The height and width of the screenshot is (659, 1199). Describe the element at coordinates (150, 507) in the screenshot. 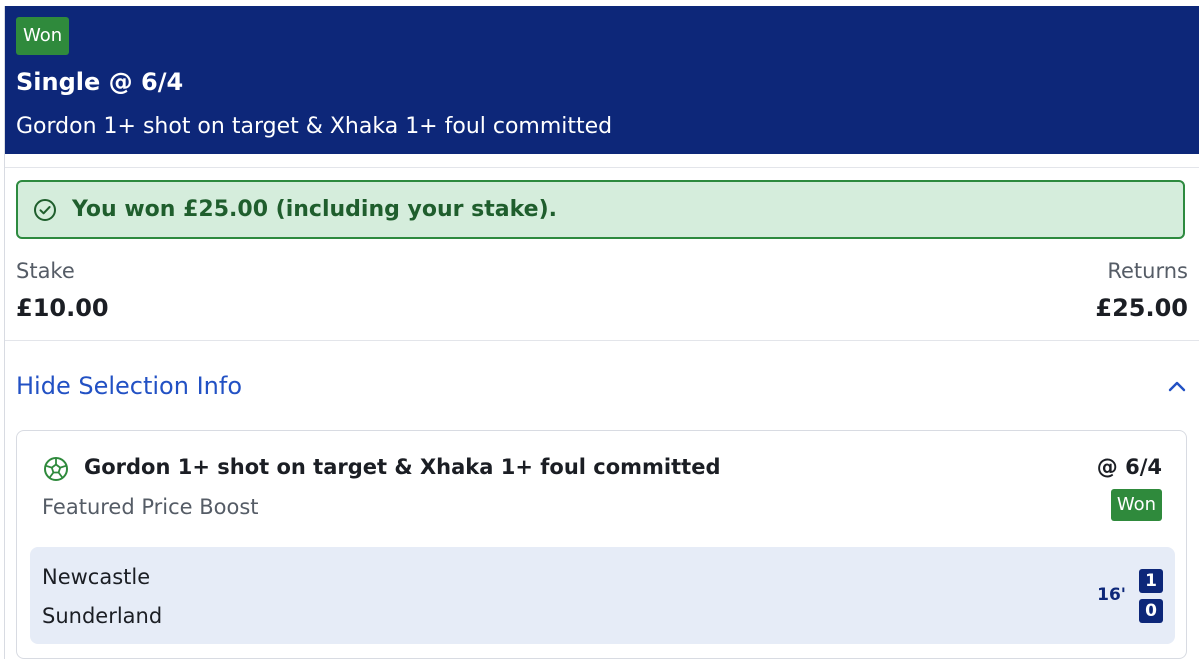

I see `selection-market: Featured Price Boost` at that location.